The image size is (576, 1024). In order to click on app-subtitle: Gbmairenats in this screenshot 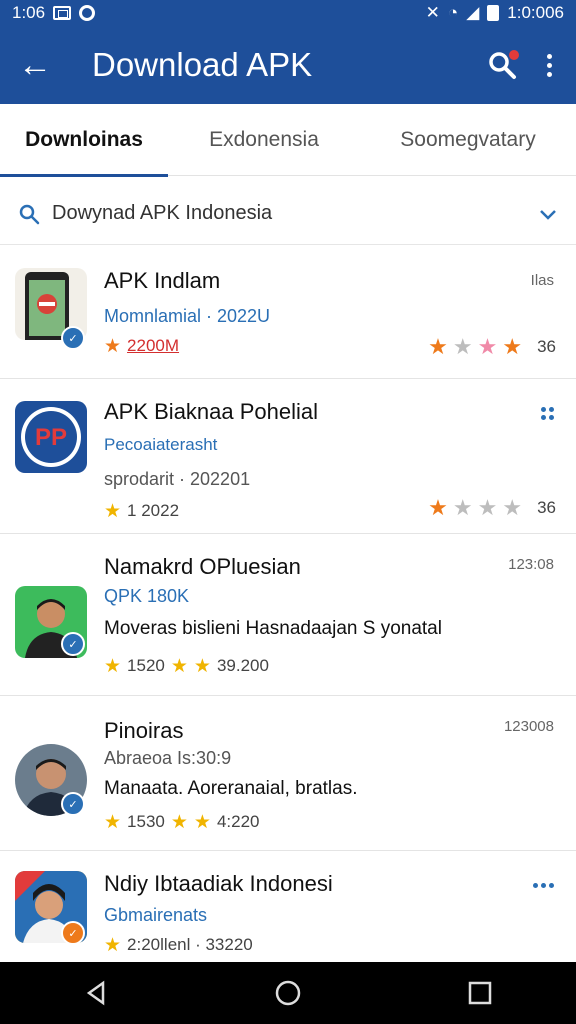, I will do `click(156, 915)`.